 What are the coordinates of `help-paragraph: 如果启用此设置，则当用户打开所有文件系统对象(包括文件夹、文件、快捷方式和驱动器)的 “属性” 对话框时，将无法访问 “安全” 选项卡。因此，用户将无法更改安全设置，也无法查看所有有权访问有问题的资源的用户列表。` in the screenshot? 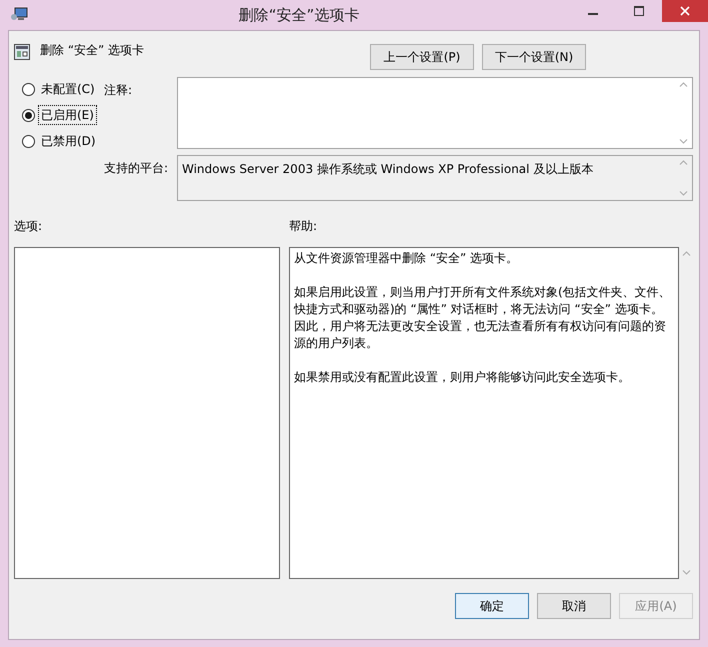 It's located at (483, 318).